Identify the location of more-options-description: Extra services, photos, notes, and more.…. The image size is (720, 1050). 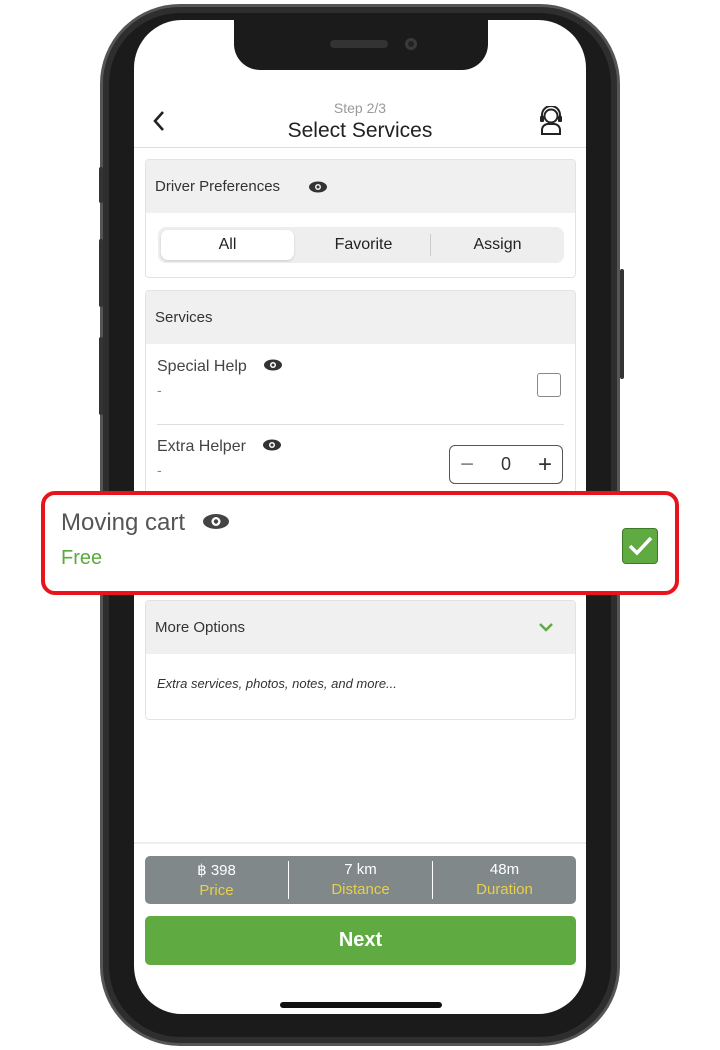
(277, 683).